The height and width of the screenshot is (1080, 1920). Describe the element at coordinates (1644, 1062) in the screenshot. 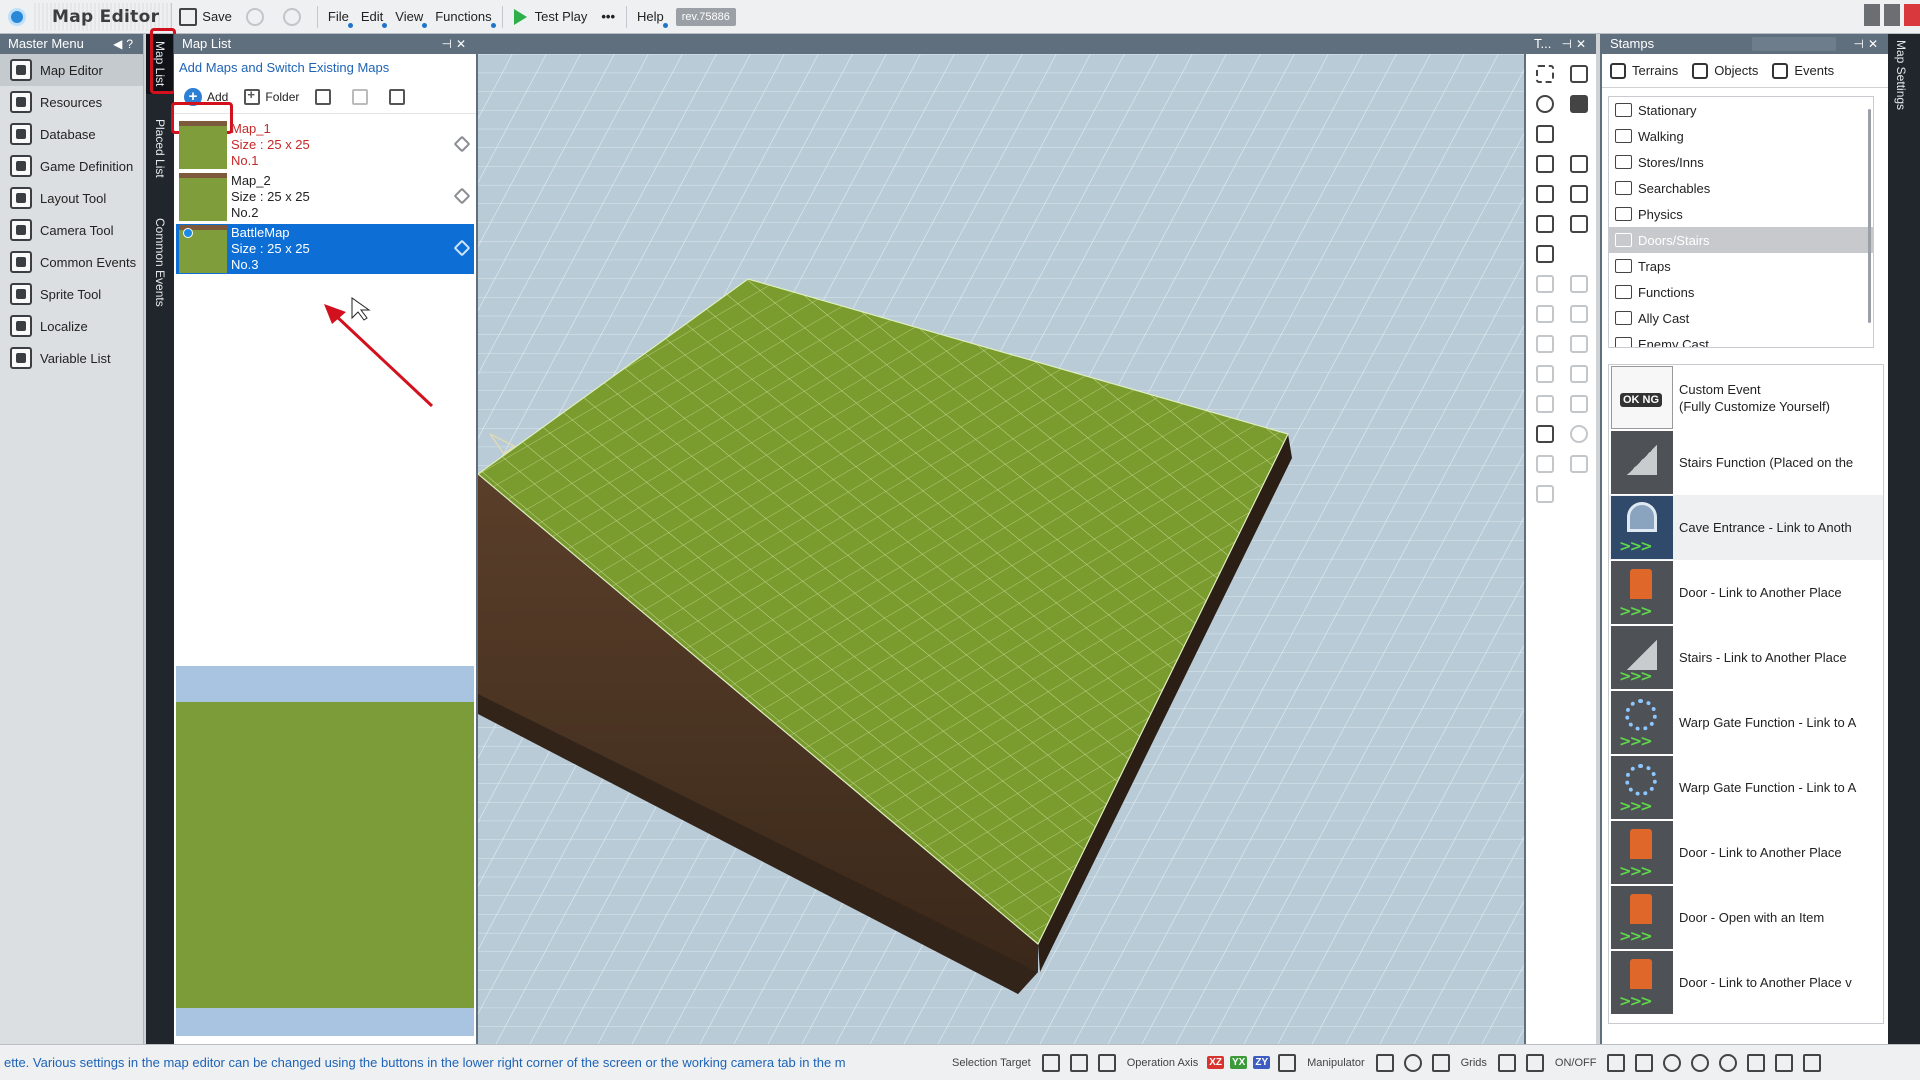

I see `view-layer-icon` at that location.